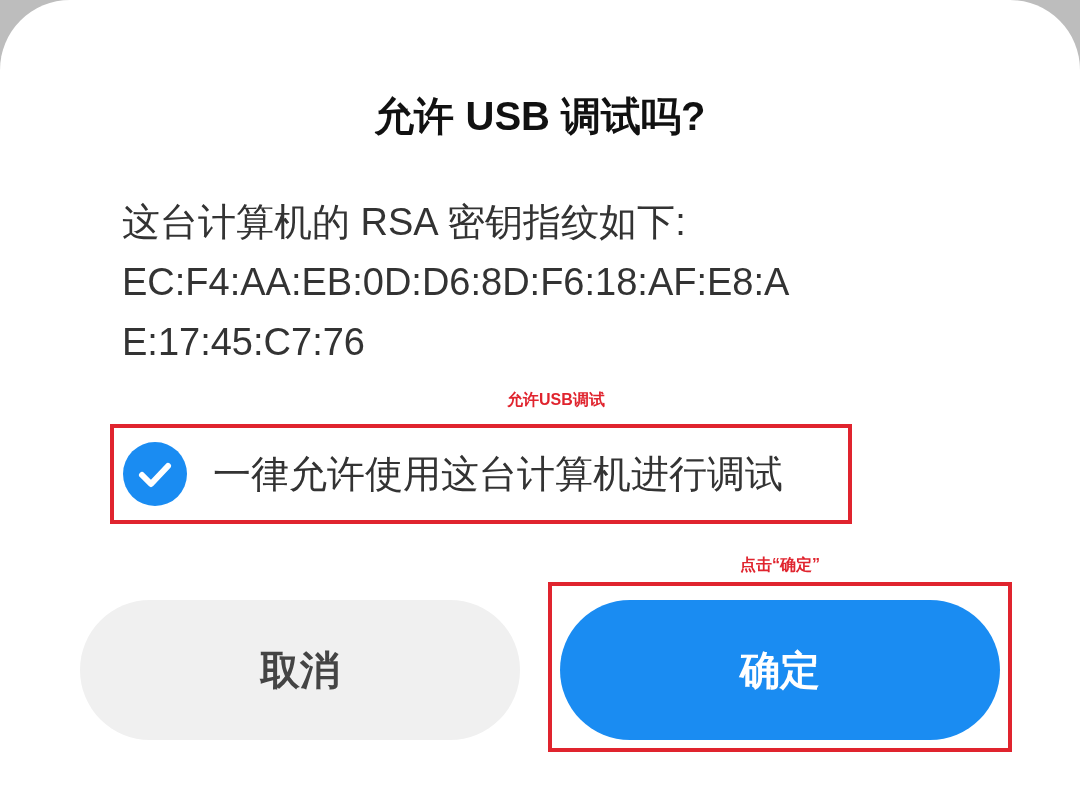 The image size is (1080, 788). What do you see at coordinates (540, 116) in the screenshot?
I see `dialog-title: 允许 USB 调试吗?` at bounding box center [540, 116].